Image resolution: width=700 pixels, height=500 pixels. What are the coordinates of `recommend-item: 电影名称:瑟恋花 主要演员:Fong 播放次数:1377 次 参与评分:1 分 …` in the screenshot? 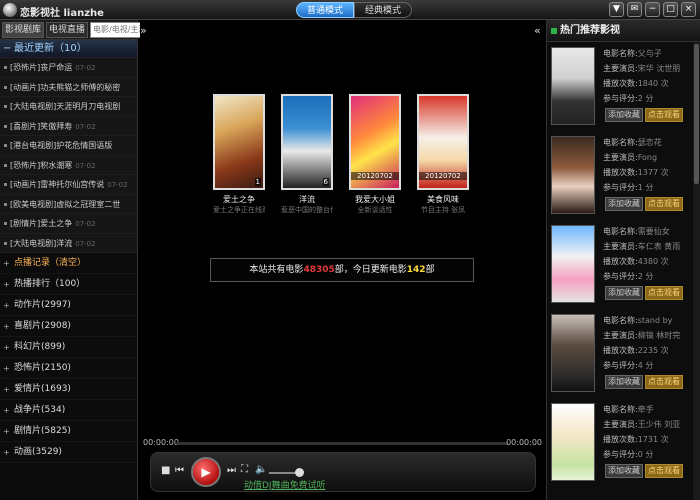 It's located at (623, 175).